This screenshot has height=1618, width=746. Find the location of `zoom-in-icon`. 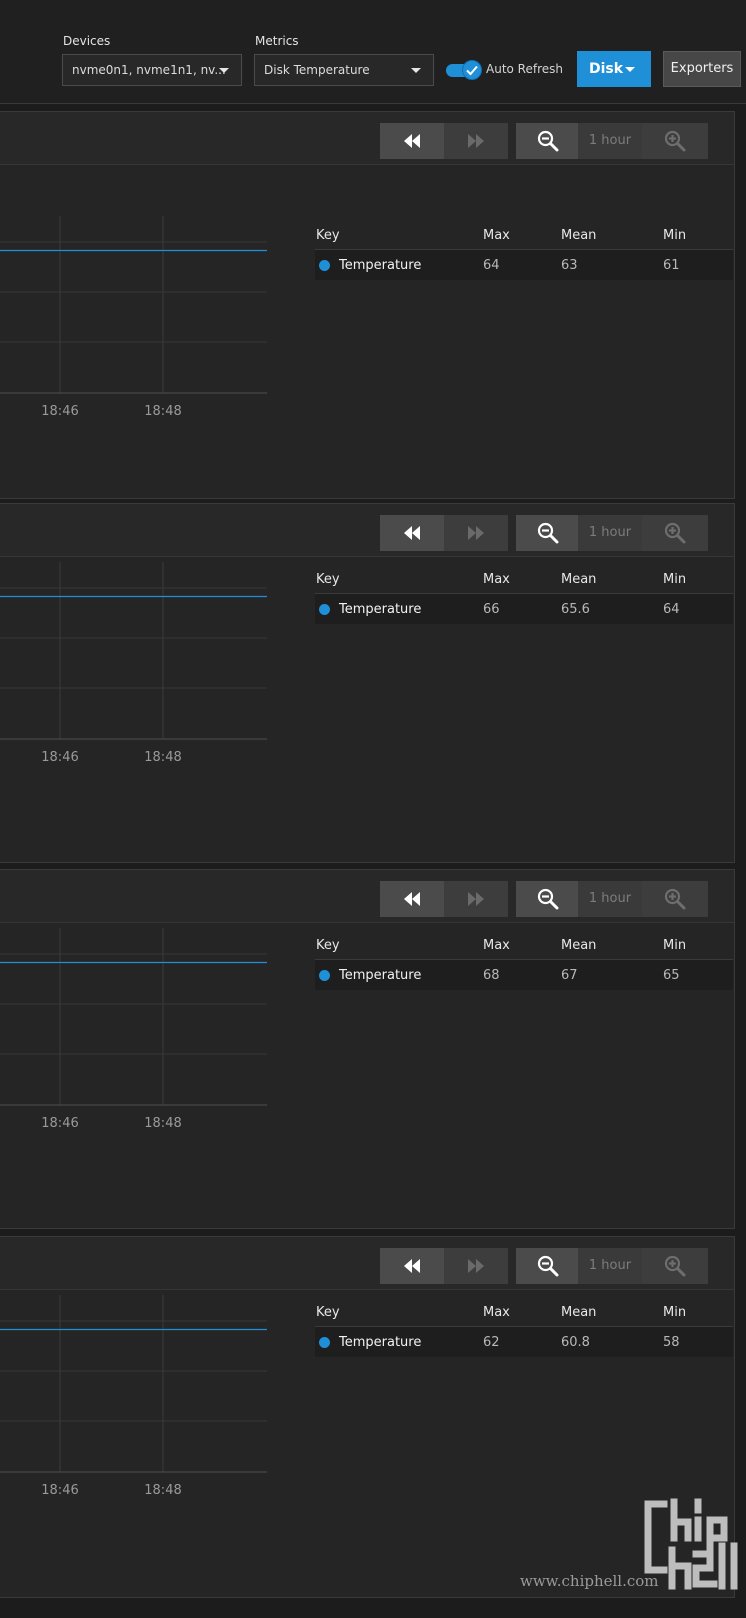

zoom-in-icon is located at coordinates (675, 899).